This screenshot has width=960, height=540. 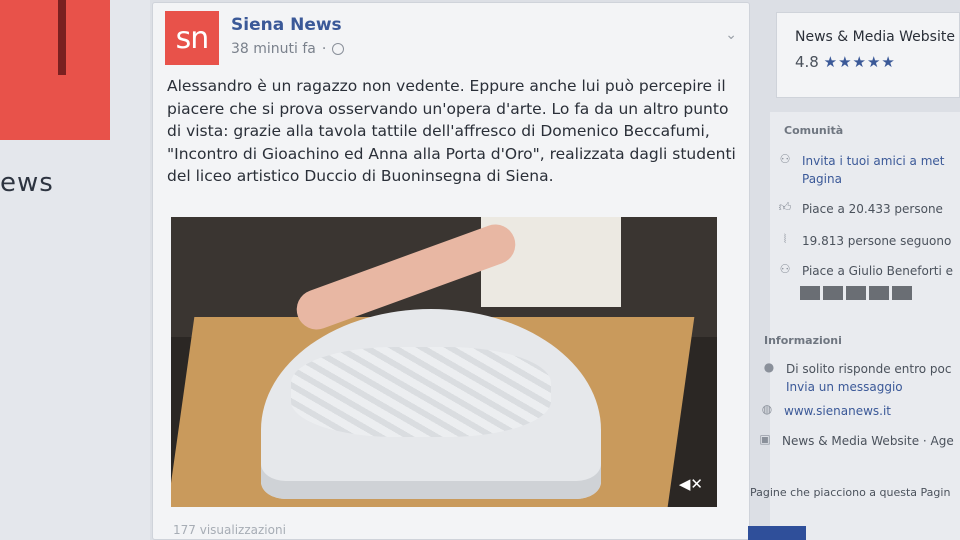 What do you see at coordinates (451, 41) in the screenshot?
I see `post-header: sn Siena News 38 minuti fa · ⌄` at bounding box center [451, 41].